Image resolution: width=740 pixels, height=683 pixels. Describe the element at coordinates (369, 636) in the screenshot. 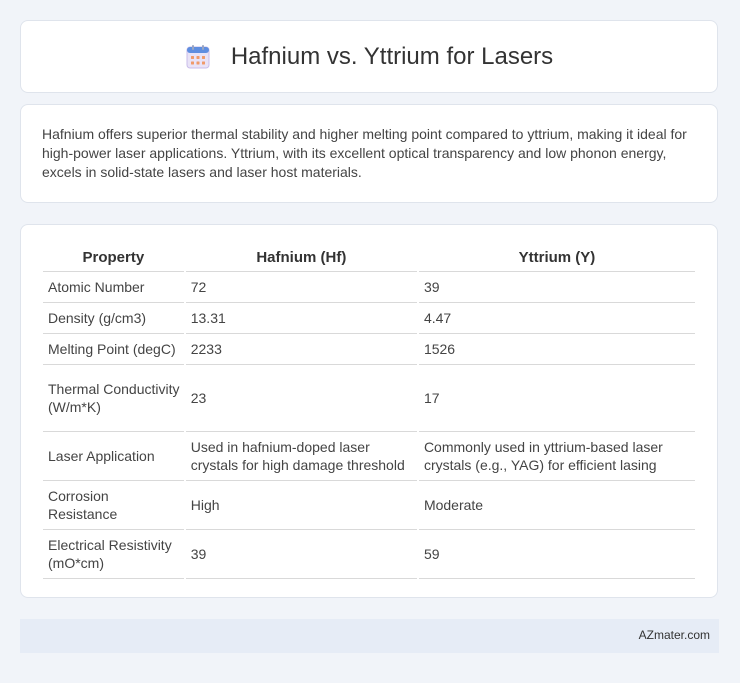

I see `footer: AZmater.com` at that location.